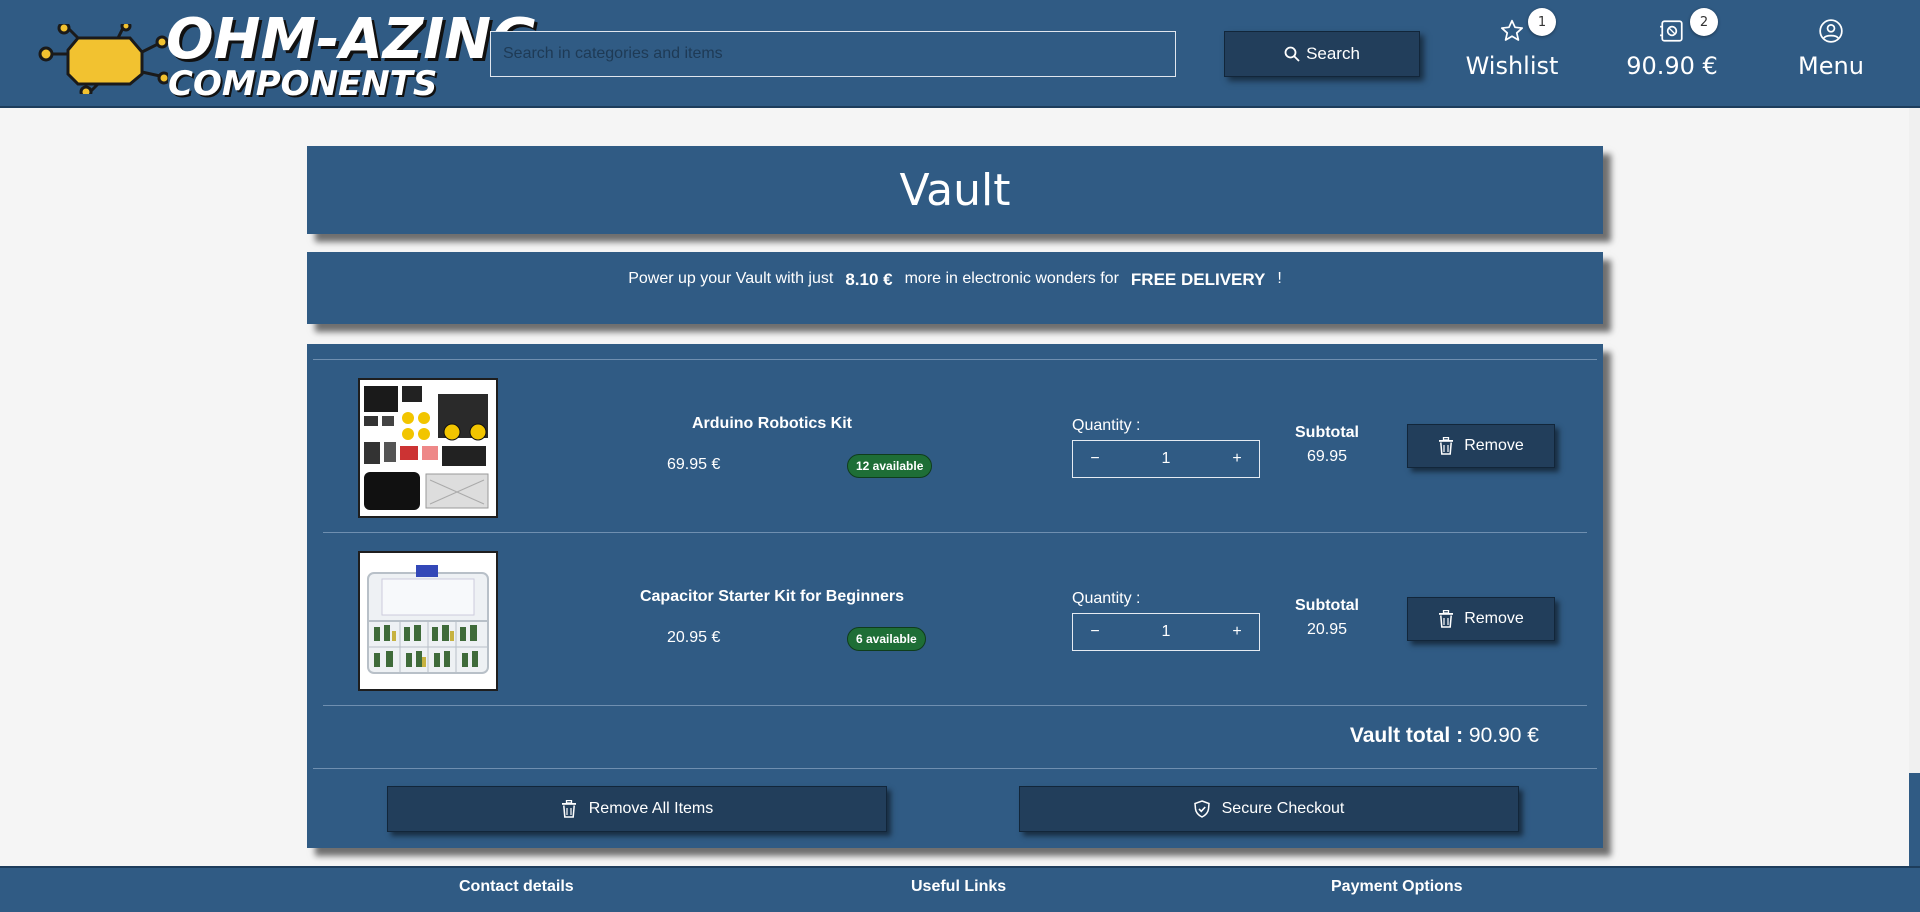 This screenshot has width=1920, height=912. I want to click on vault-title-panel: Vault, so click(955, 190).